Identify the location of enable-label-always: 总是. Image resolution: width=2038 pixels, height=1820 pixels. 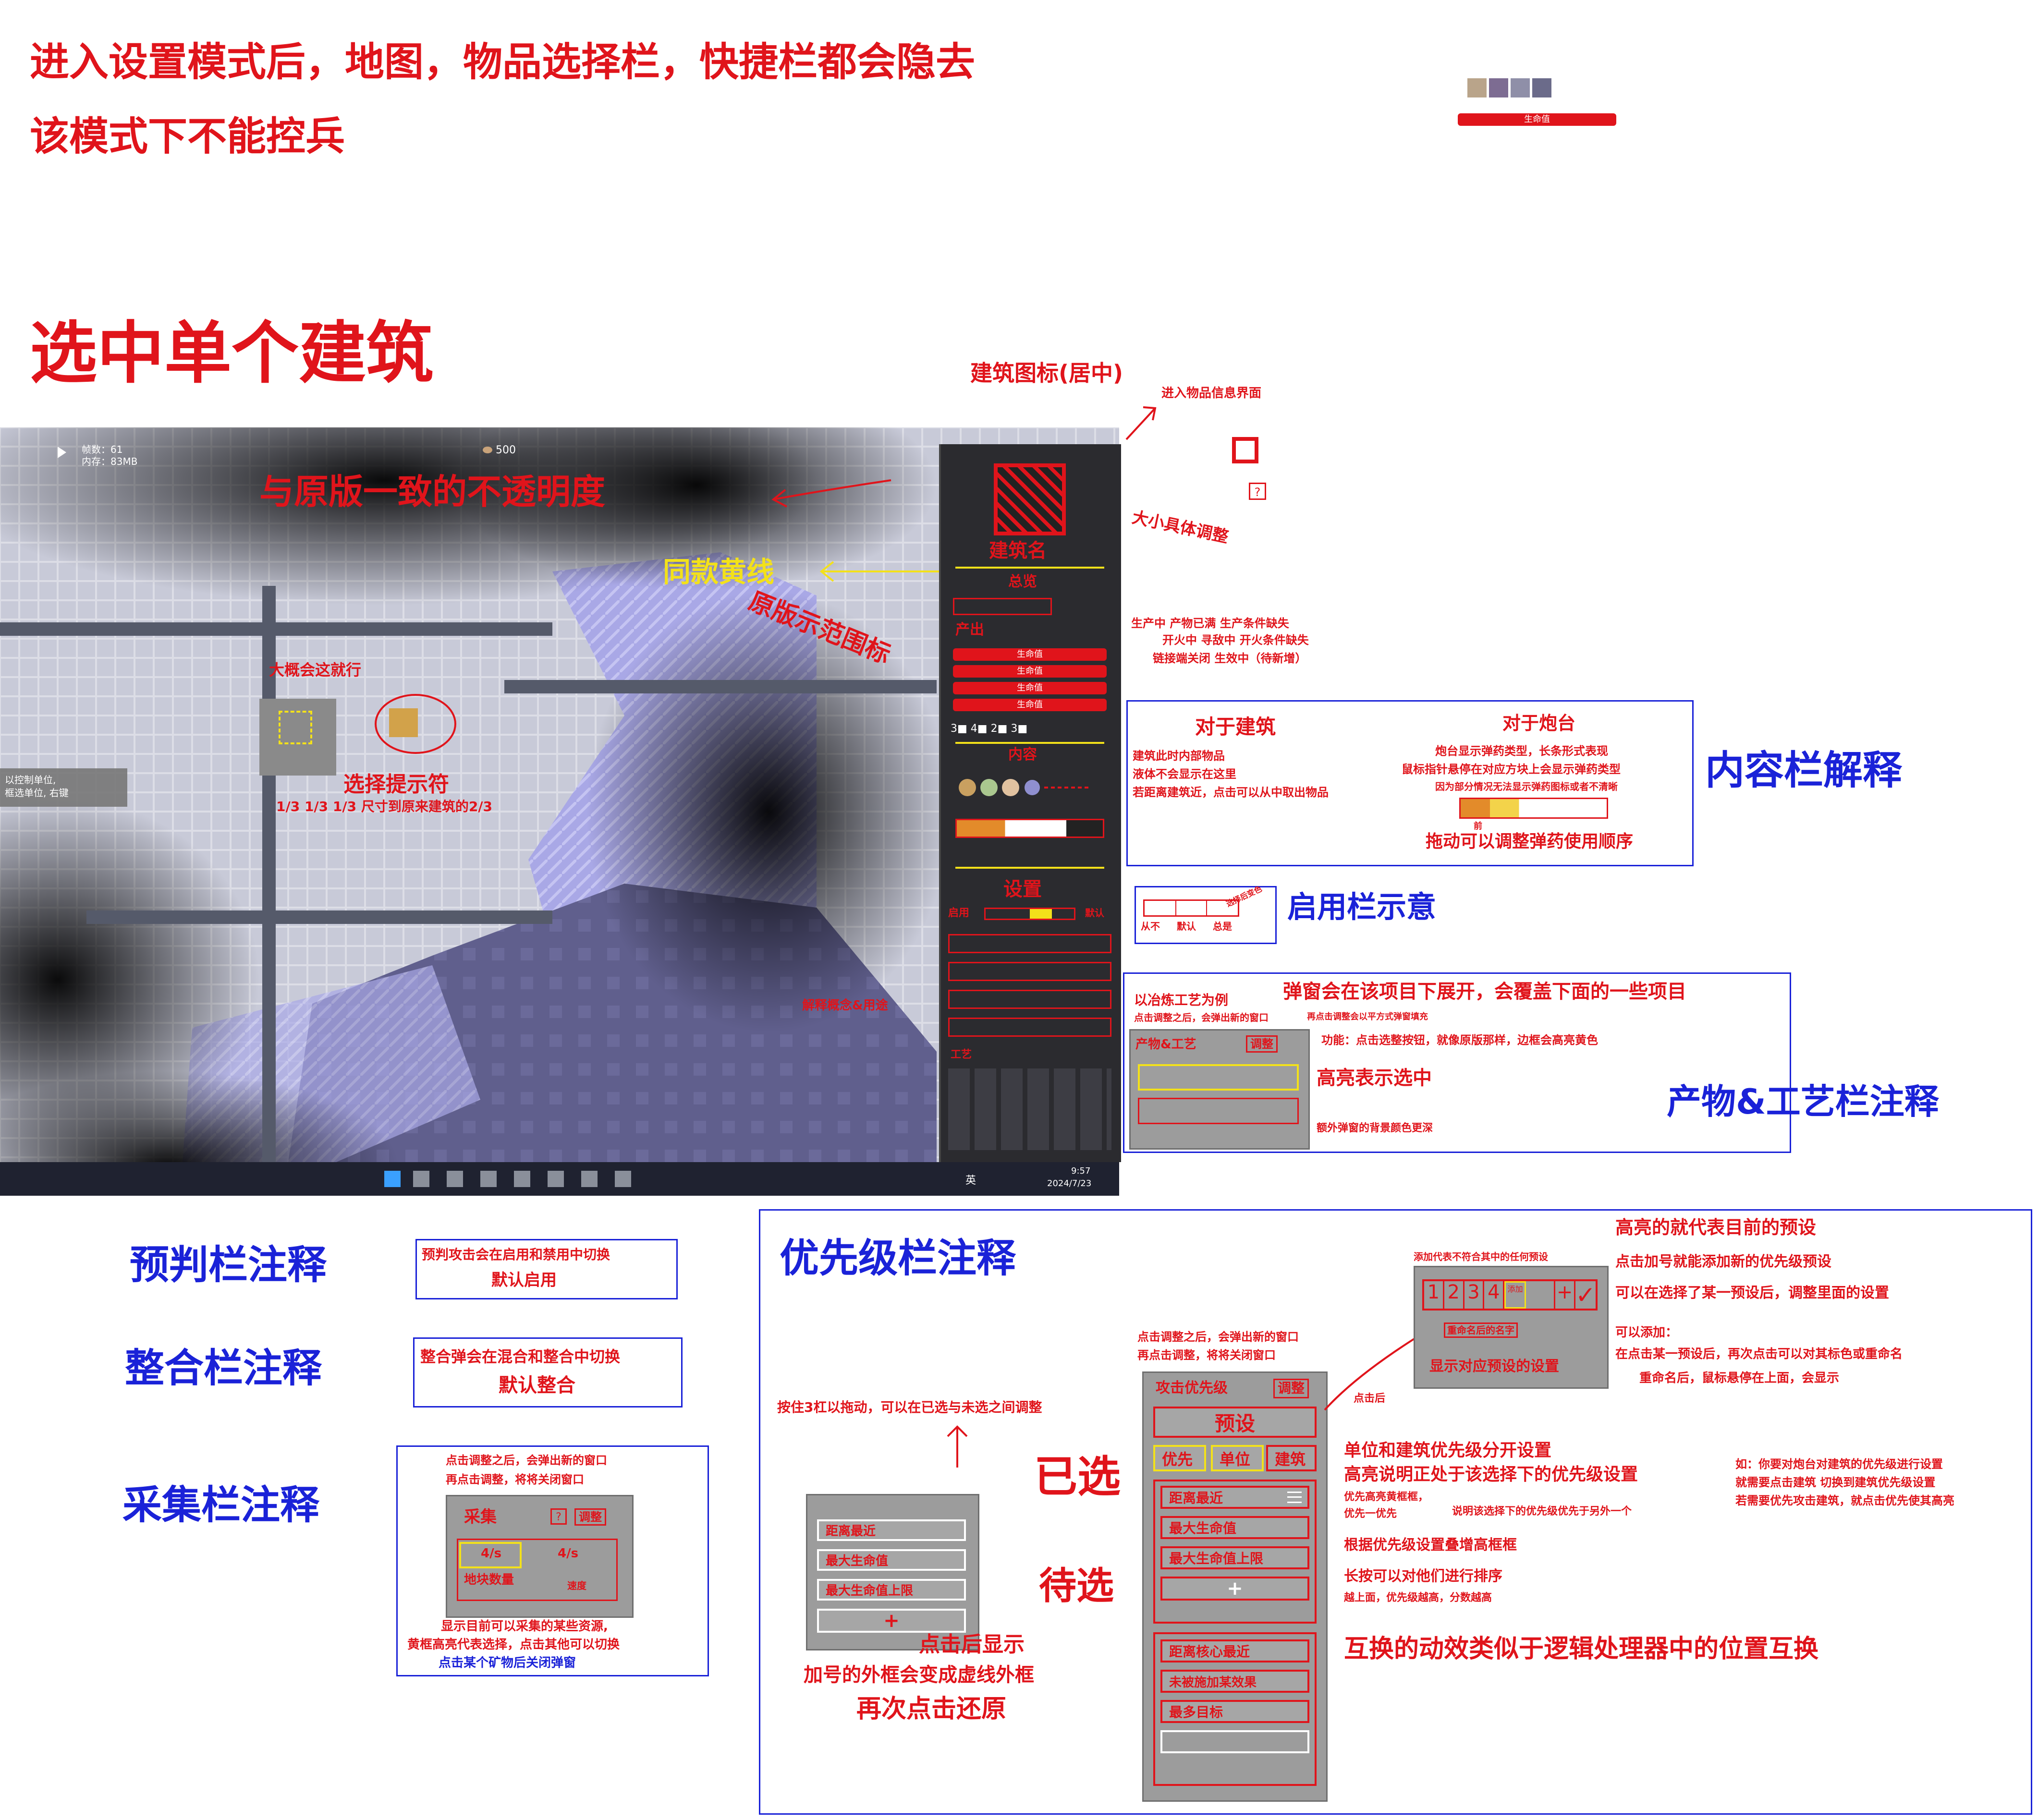
(1222, 927).